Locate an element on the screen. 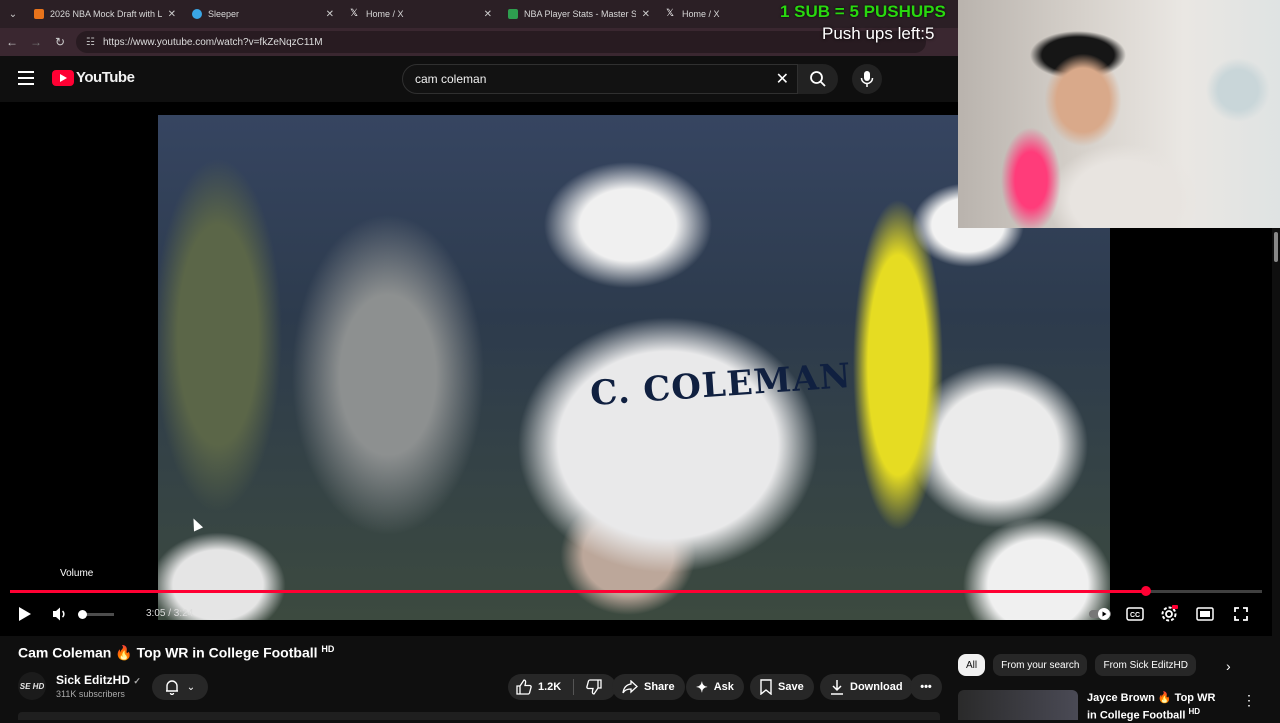 This screenshot has height=723, width=1280. fullscreen-button is located at coordinates (1241, 614).